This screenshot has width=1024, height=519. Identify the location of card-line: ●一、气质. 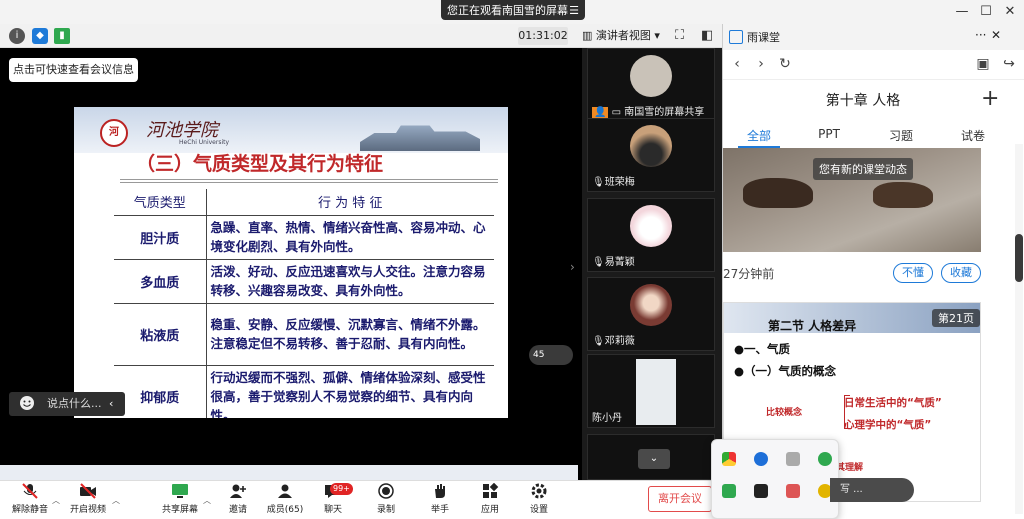
(762, 349).